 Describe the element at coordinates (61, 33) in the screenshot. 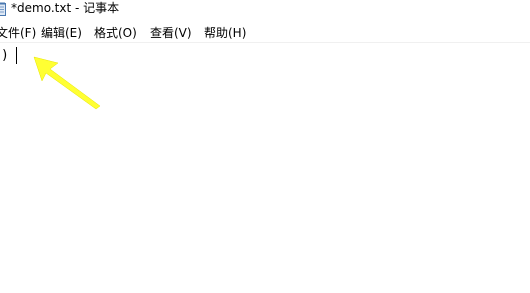

I see `menu-edit: 编辑(E)` at that location.